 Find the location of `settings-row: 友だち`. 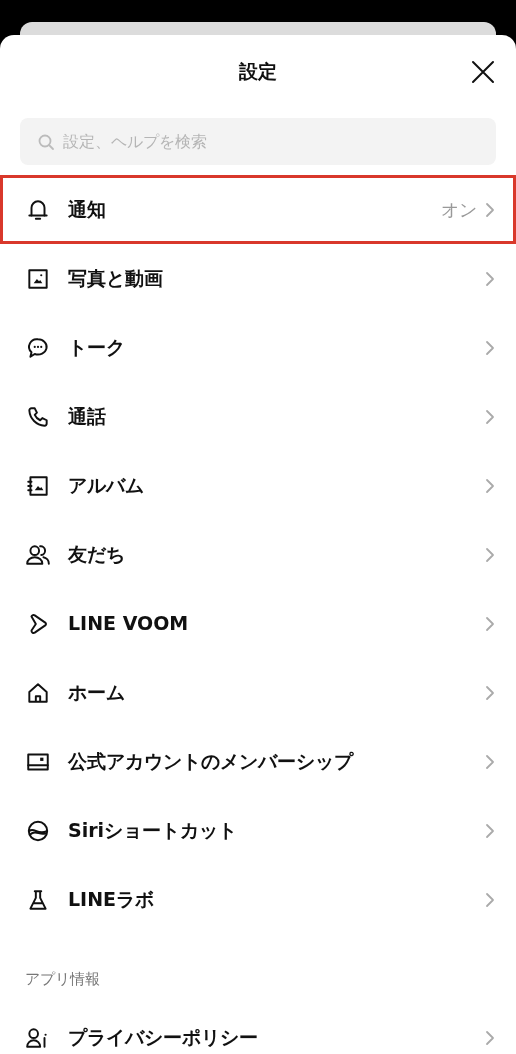

settings-row: 友だち is located at coordinates (258, 554).